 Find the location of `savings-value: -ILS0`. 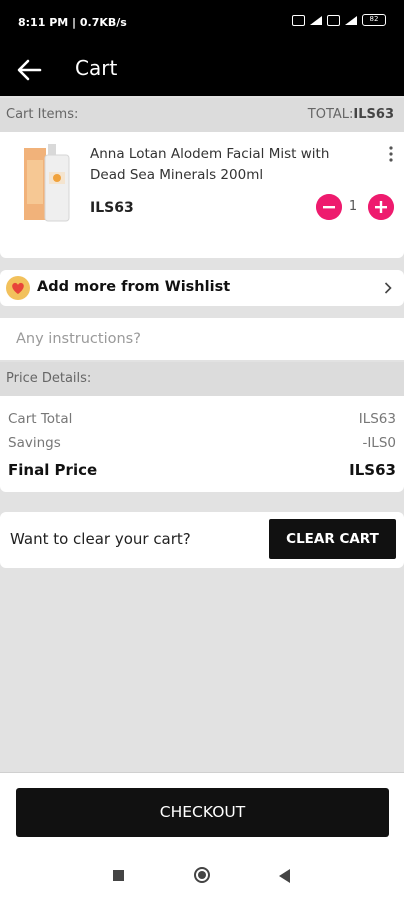

savings-value: -ILS0 is located at coordinates (379, 443).